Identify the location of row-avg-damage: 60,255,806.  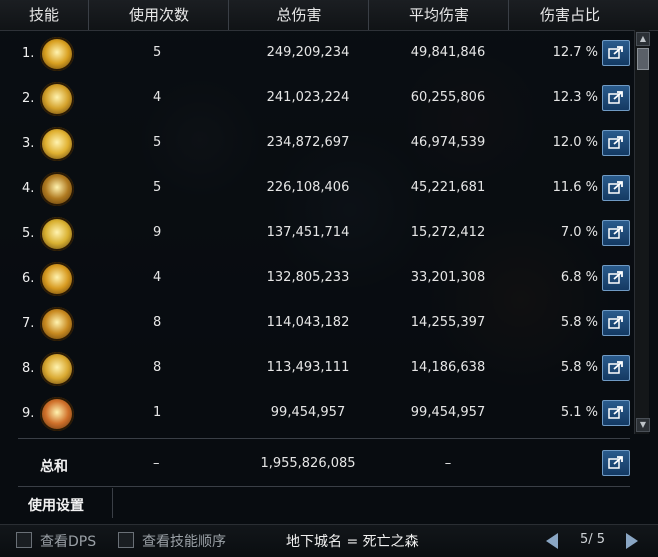
(448, 97).